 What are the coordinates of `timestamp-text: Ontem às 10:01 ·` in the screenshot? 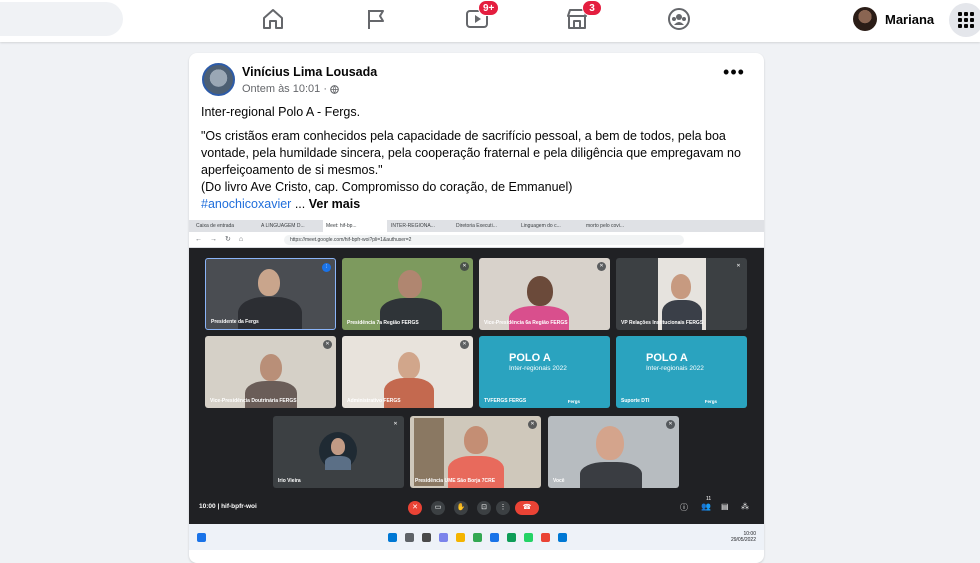 It's located at (284, 89).